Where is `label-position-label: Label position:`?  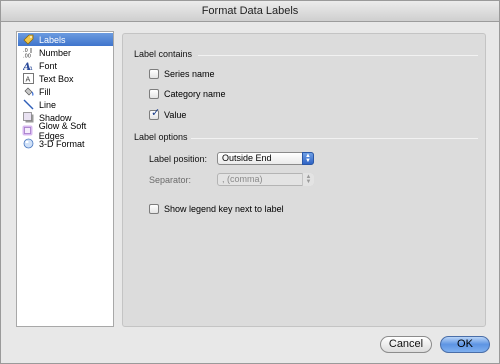
label-position-label: Label position: is located at coordinates (178, 159).